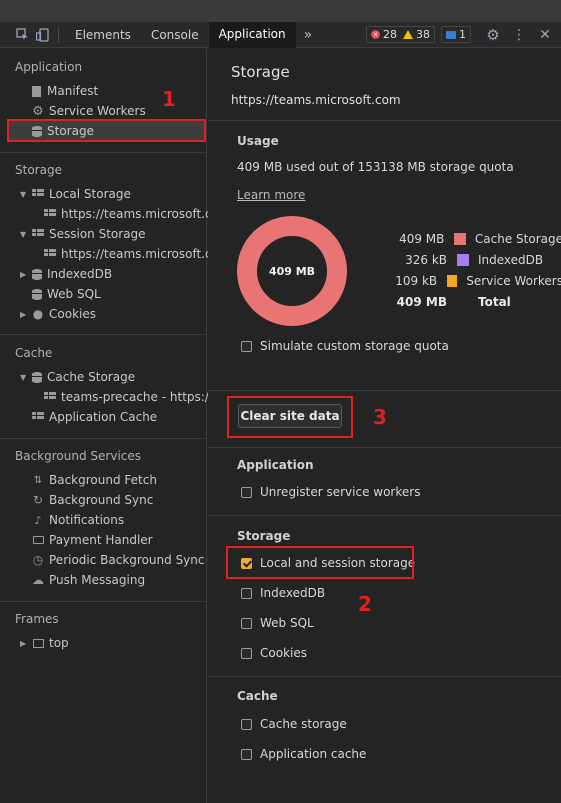 The height and width of the screenshot is (803, 561). I want to click on donut-center-label: 409 MB, so click(292, 271).